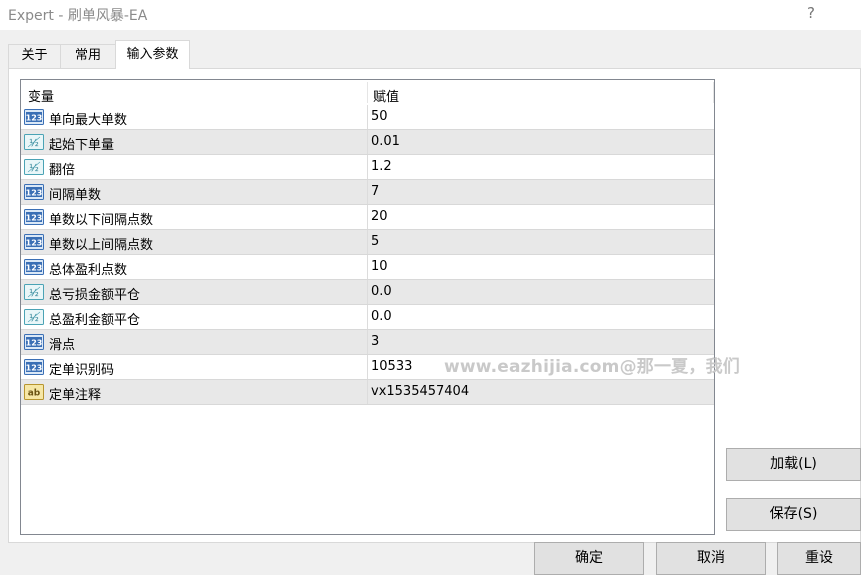 This screenshot has width=861, height=575. Describe the element at coordinates (385, 141) in the screenshot. I see `param-value: 0.01` at that location.